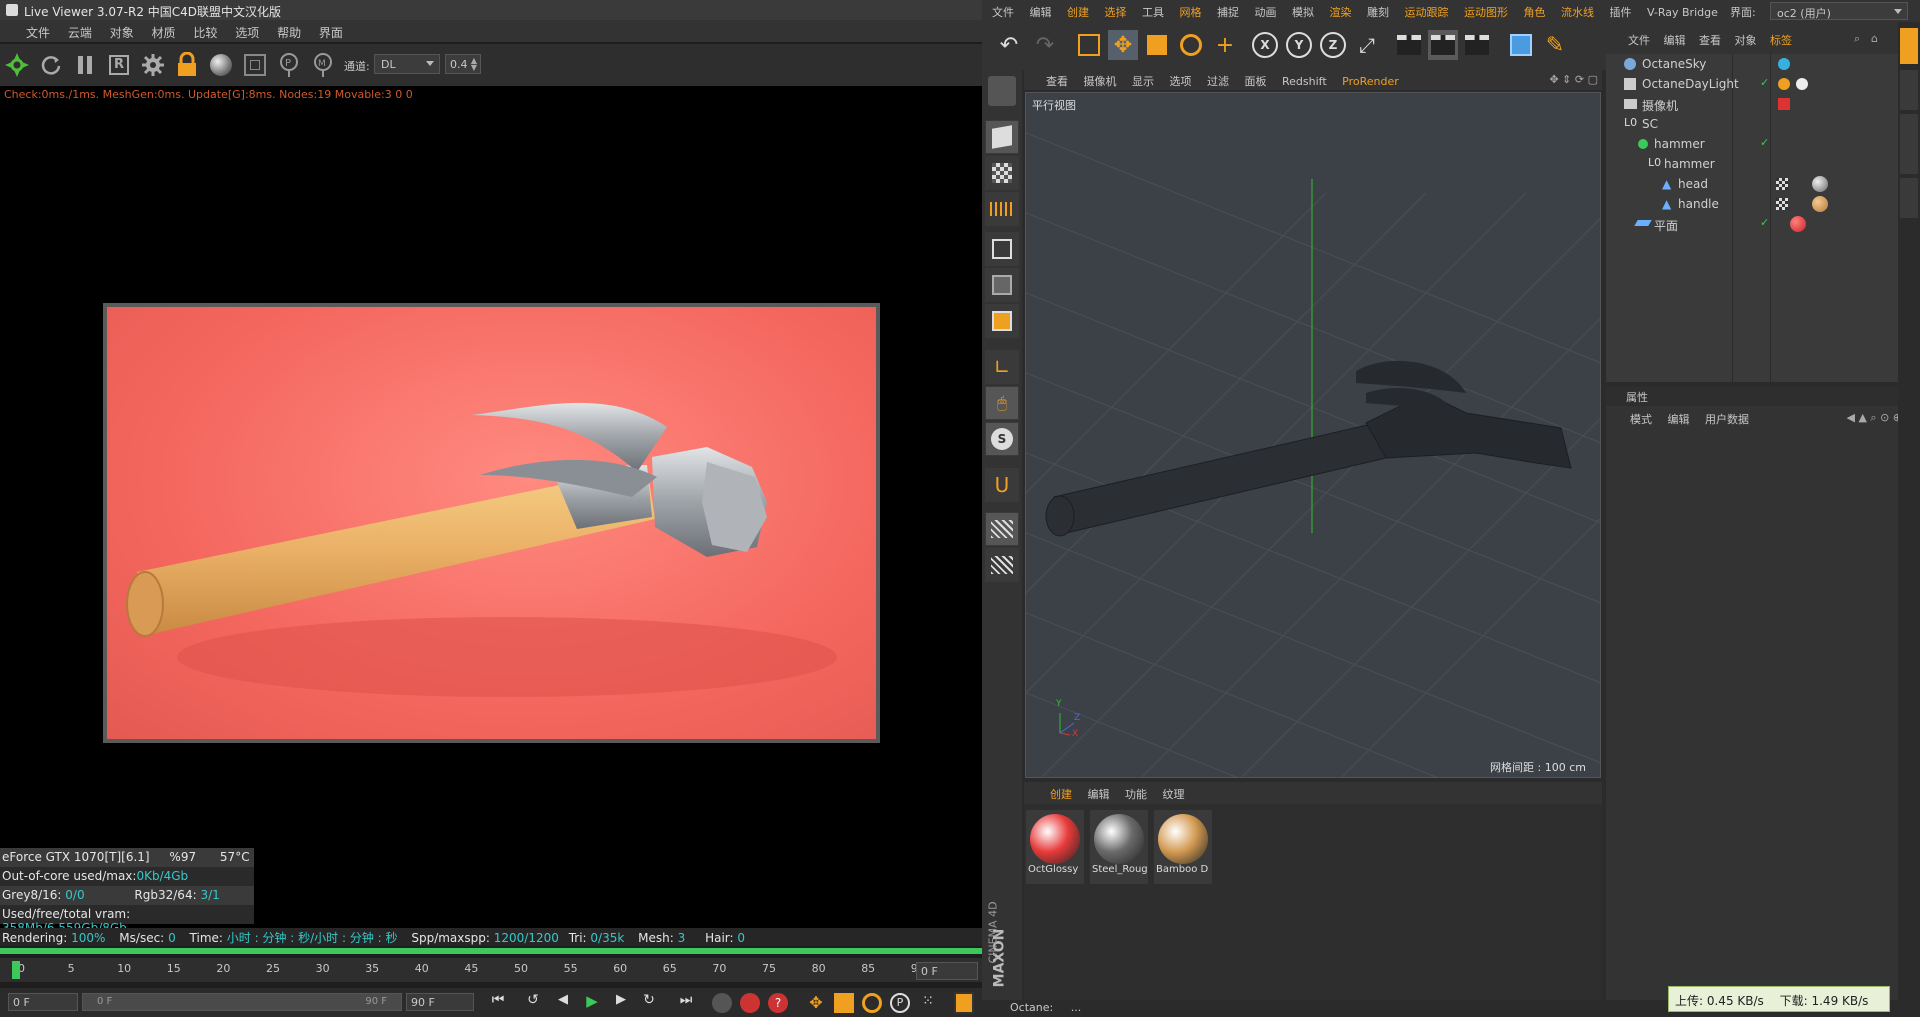  I want to click on vp-menu-view: 查看, so click(1057, 81).